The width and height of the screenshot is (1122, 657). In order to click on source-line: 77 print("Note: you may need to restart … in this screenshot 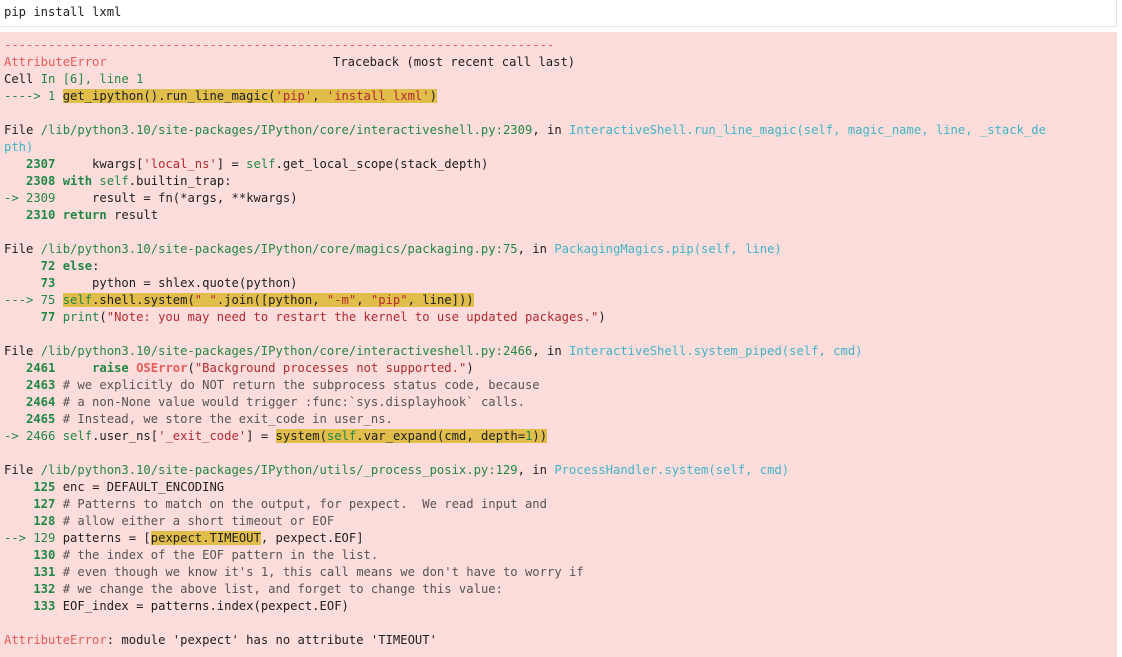, I will do `click(305, 317)`.